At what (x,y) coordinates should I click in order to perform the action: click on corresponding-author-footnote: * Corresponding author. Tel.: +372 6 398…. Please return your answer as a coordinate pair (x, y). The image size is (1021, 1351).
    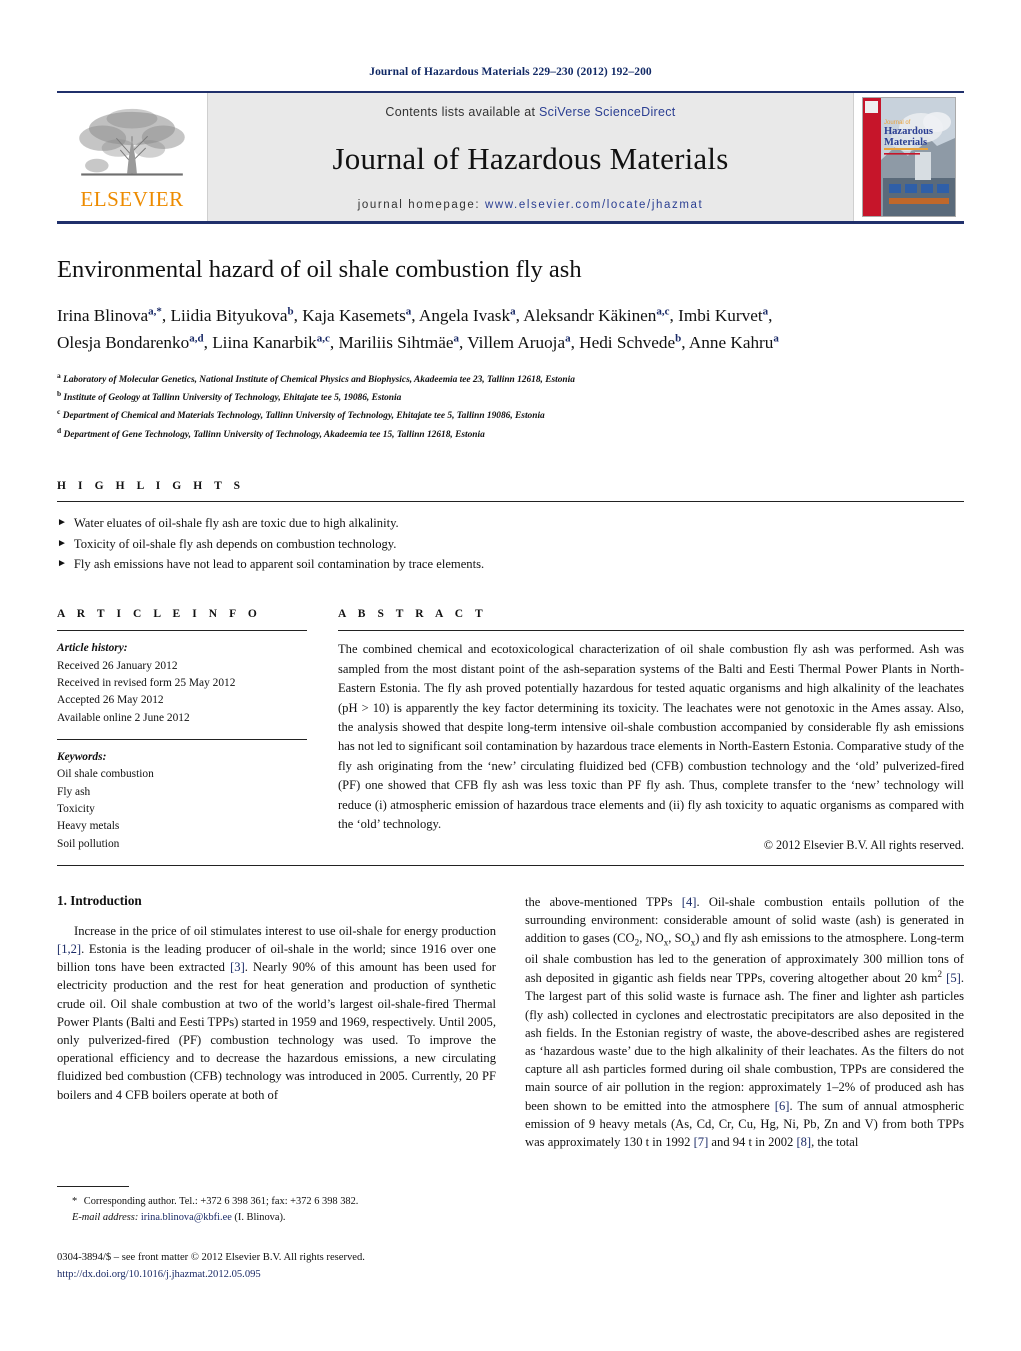
    Looking at the image, I should click on (268, 1206).